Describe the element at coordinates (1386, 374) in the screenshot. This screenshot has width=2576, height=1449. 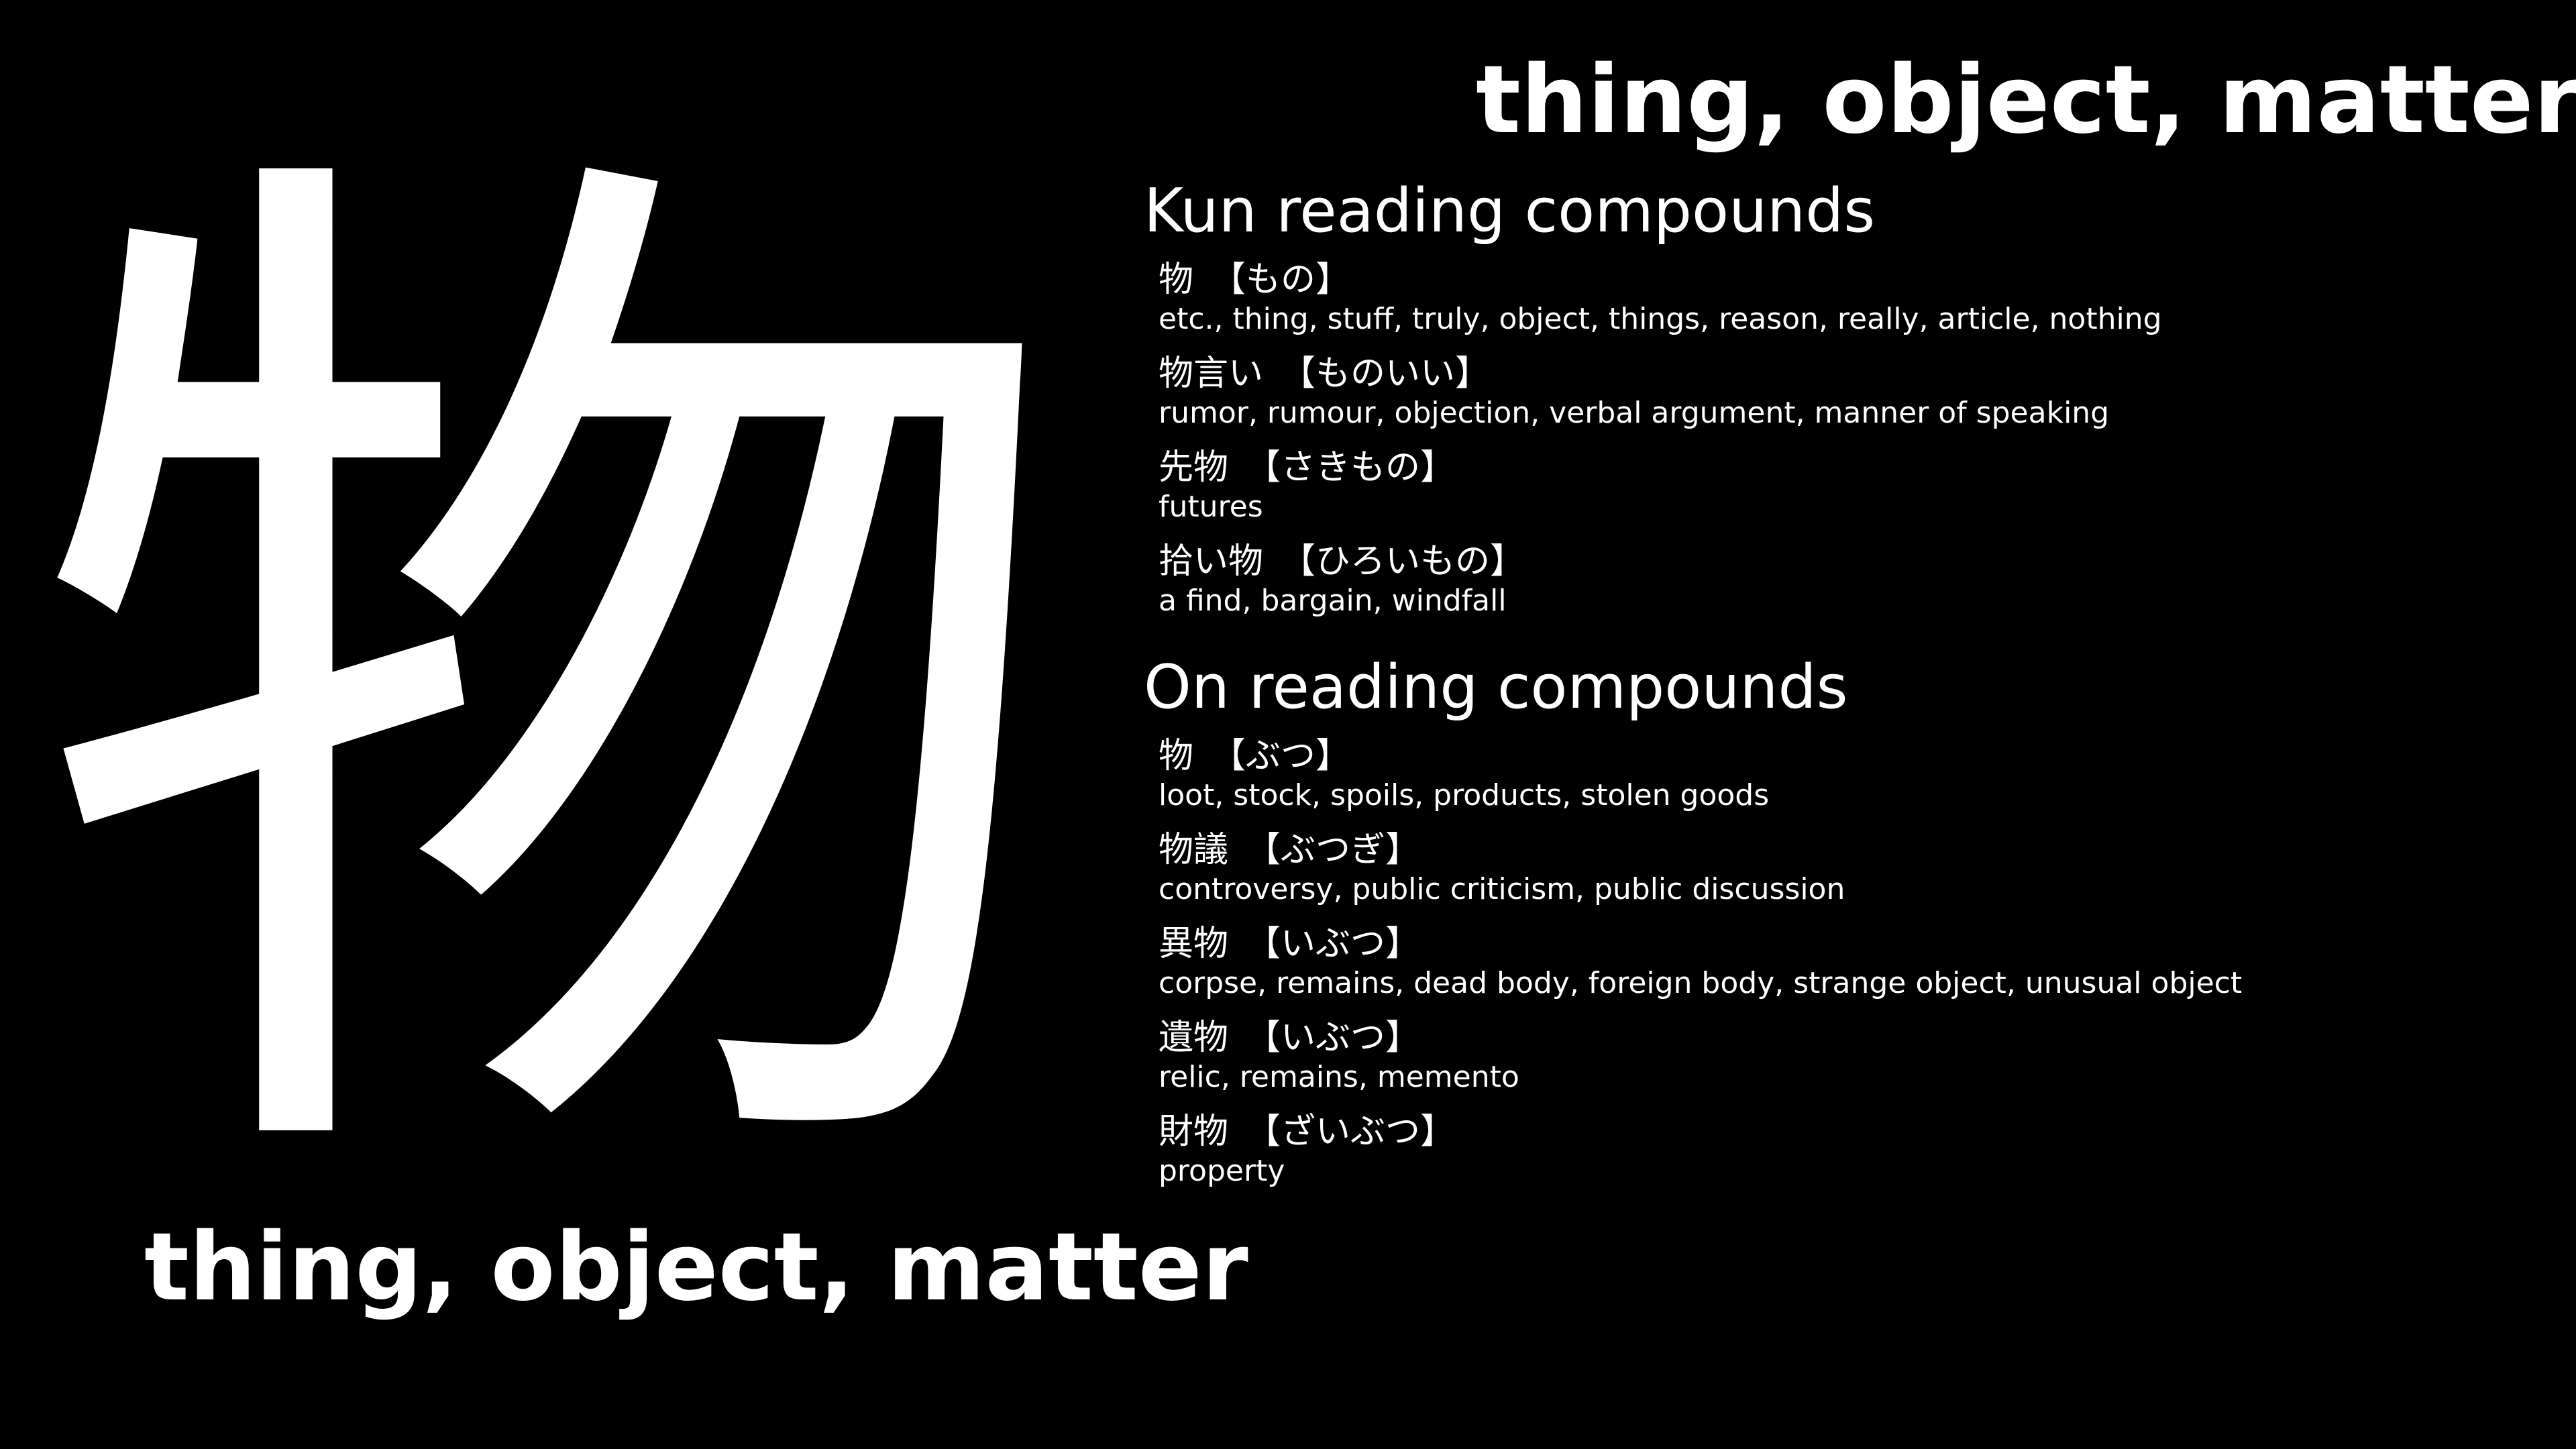
I see `compound-reading: 【ものいい】` at that location.